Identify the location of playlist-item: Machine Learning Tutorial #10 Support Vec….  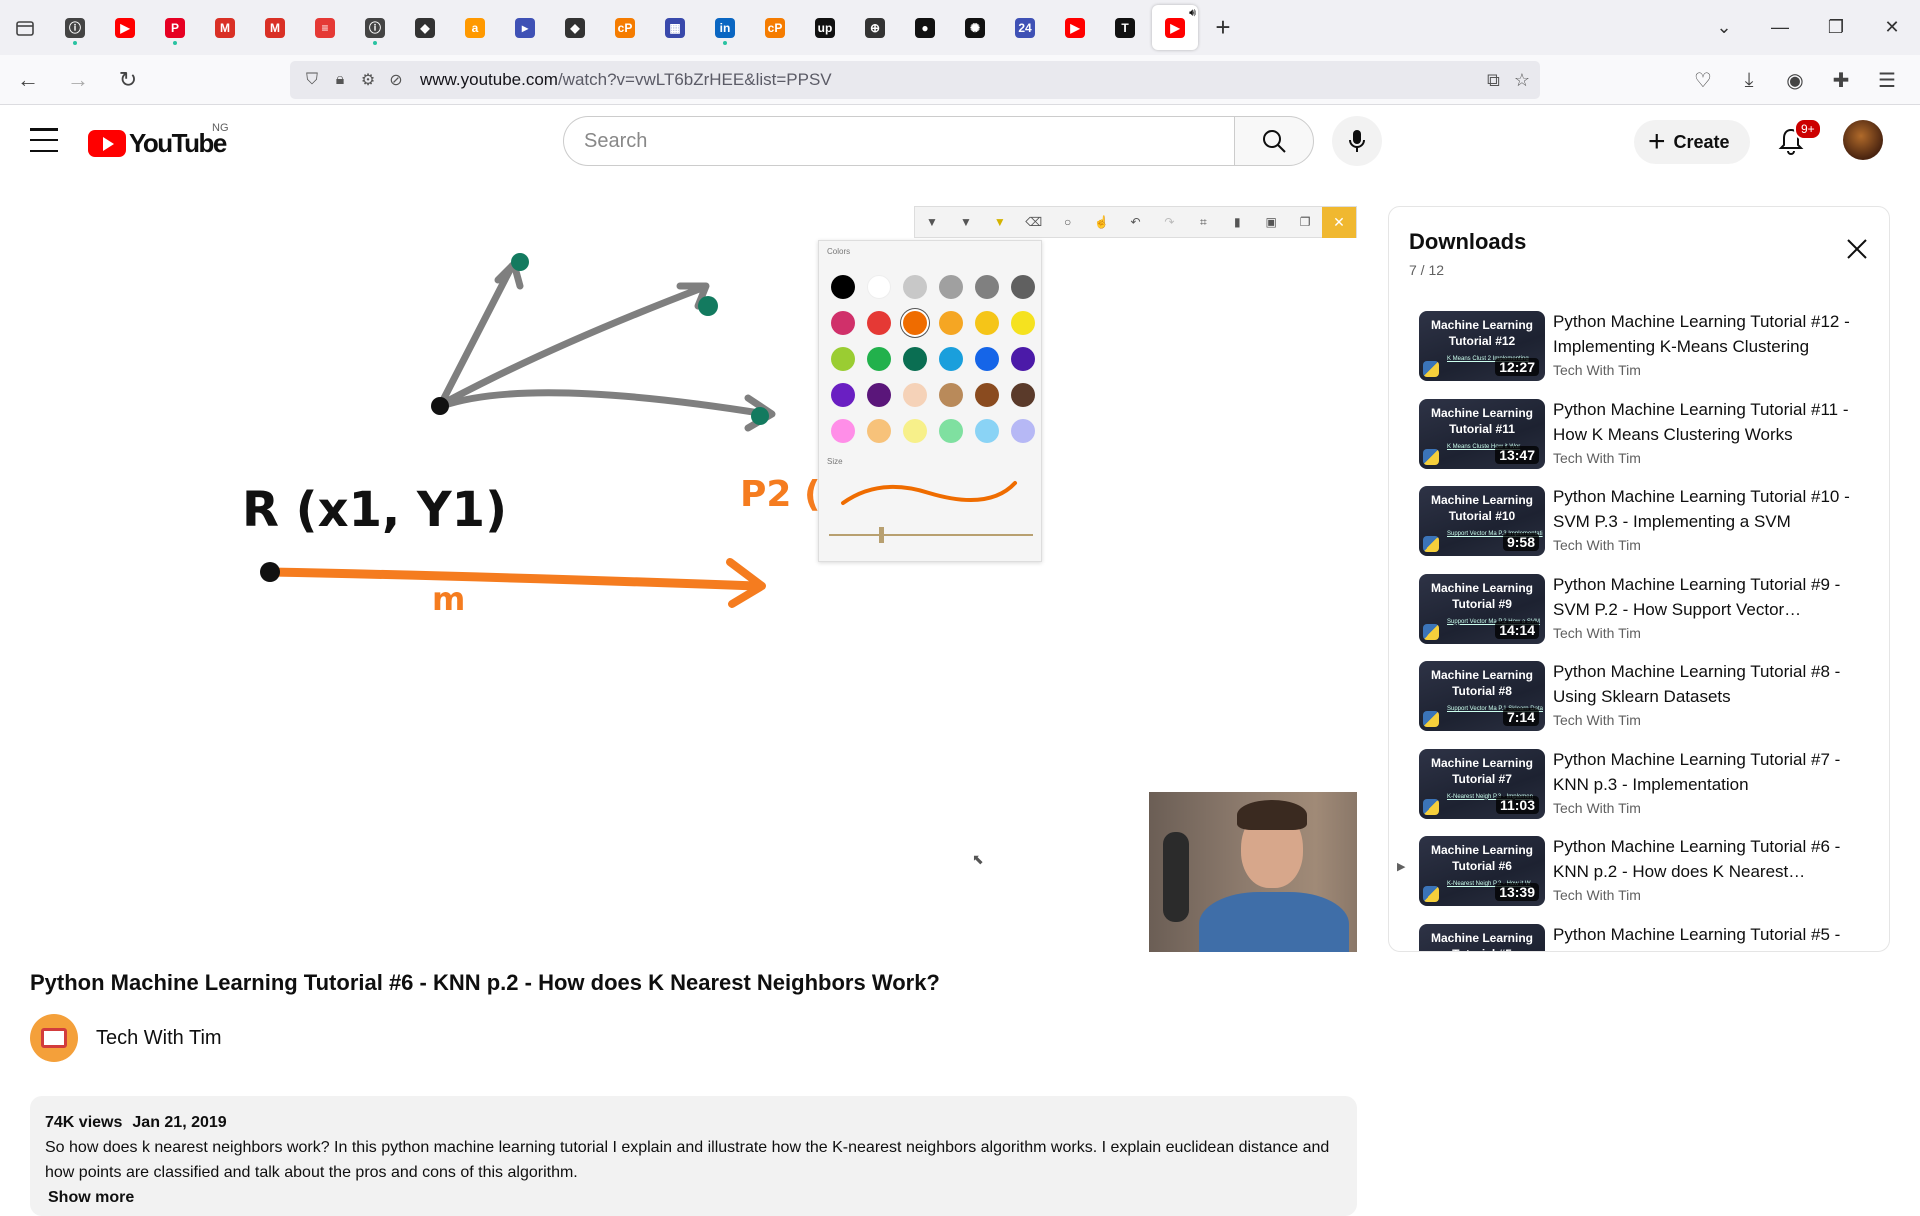
(1639, 524).